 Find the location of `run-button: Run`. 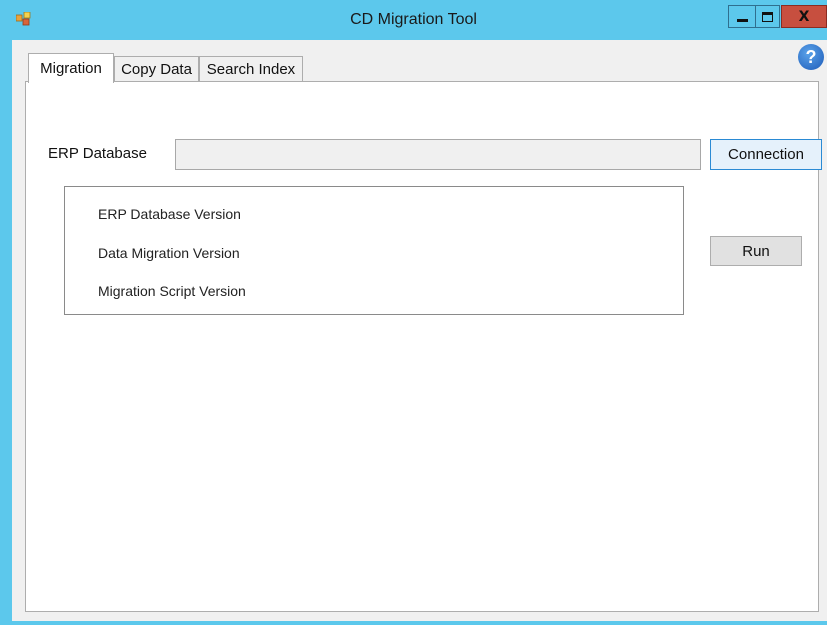

run-button: Run is located at coordinates (756, 251).